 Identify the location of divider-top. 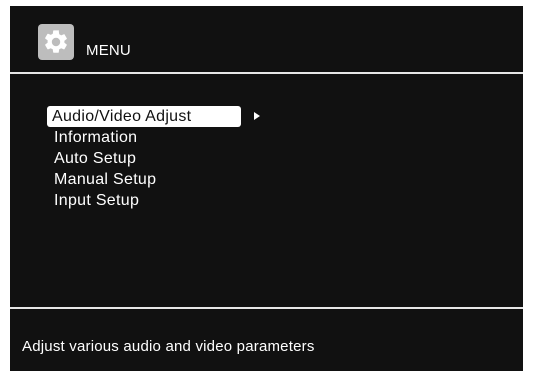
(266, 73).